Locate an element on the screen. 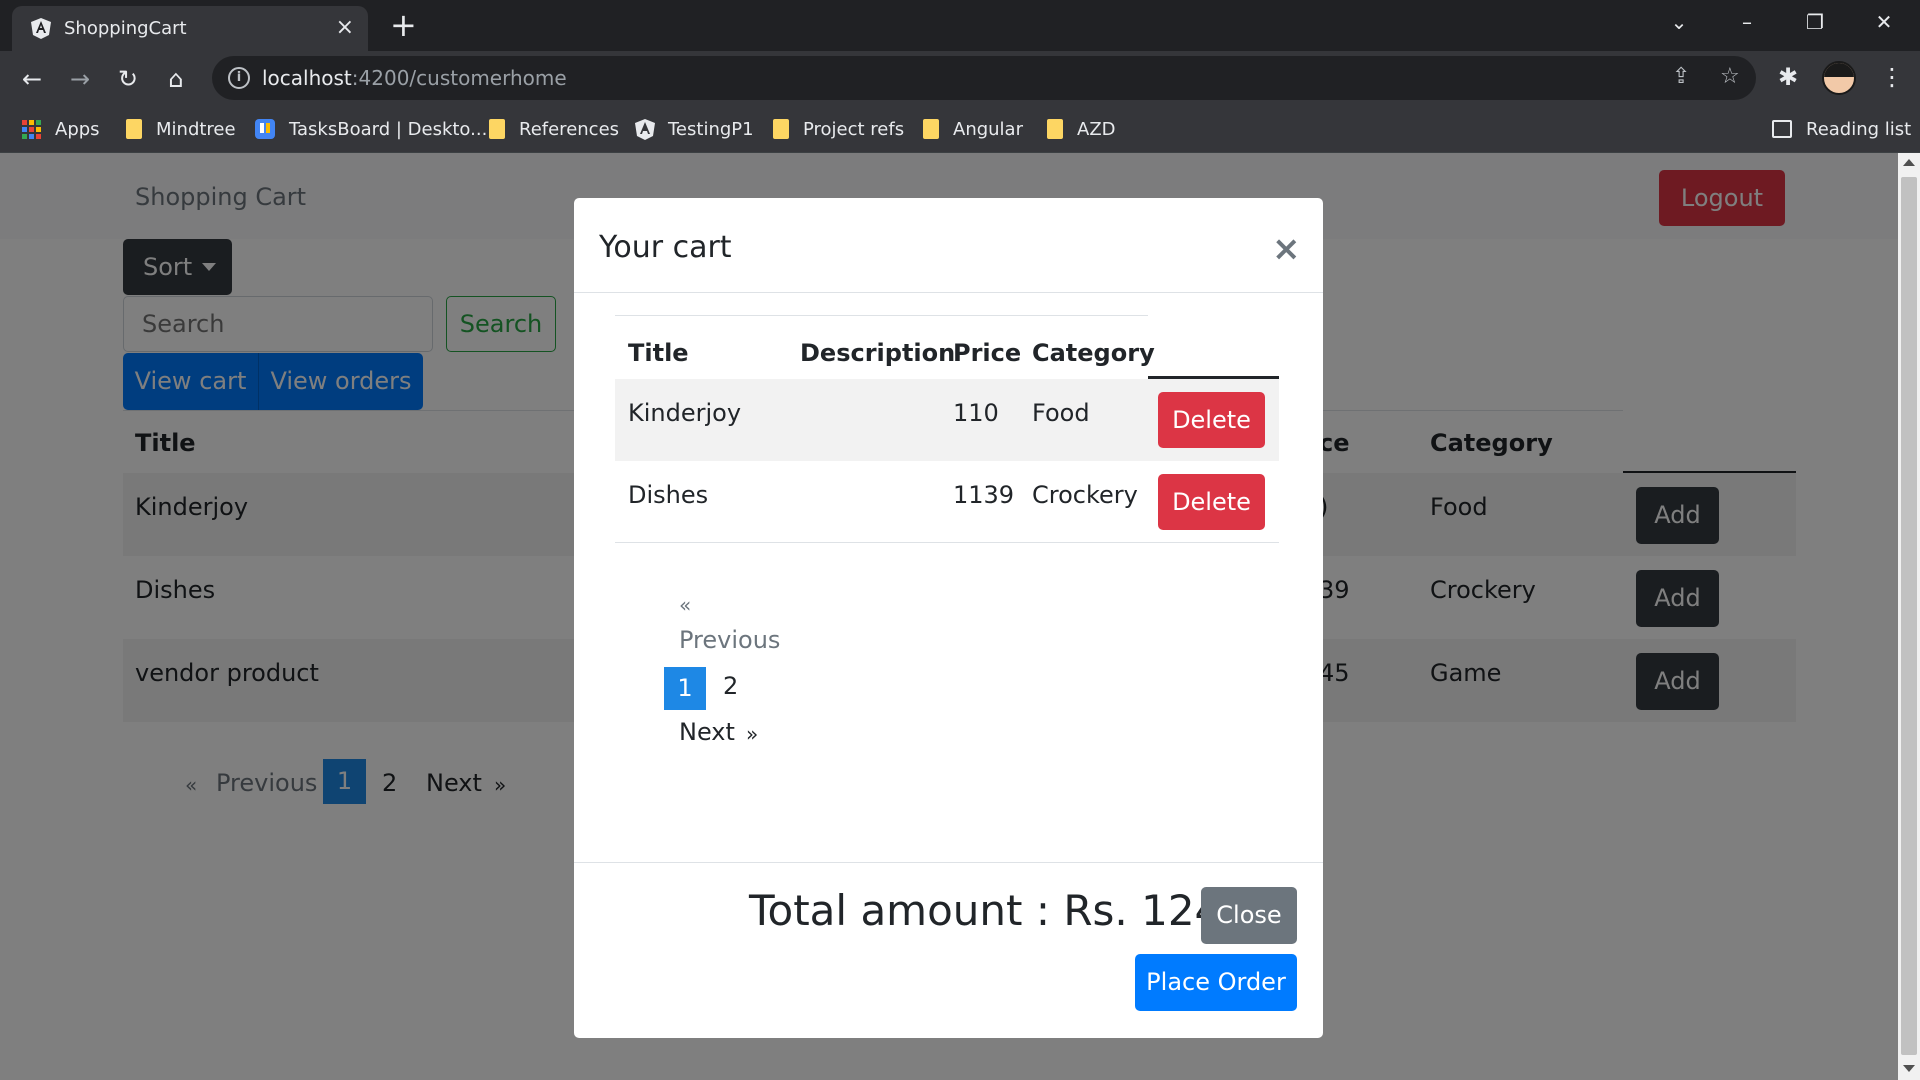 The image size is (1920, 1080). close-button: Close is located at coordinates (1249, 915).